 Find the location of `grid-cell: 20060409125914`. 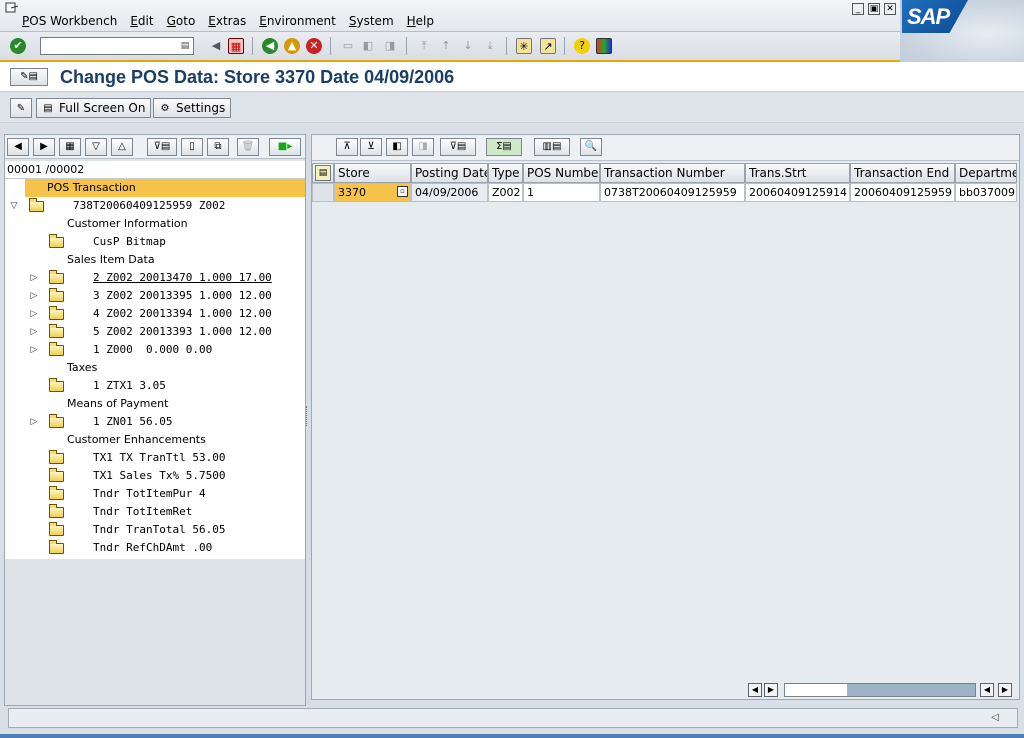

grid-cell: 20060409125914 is located at coordinates (797, 192).